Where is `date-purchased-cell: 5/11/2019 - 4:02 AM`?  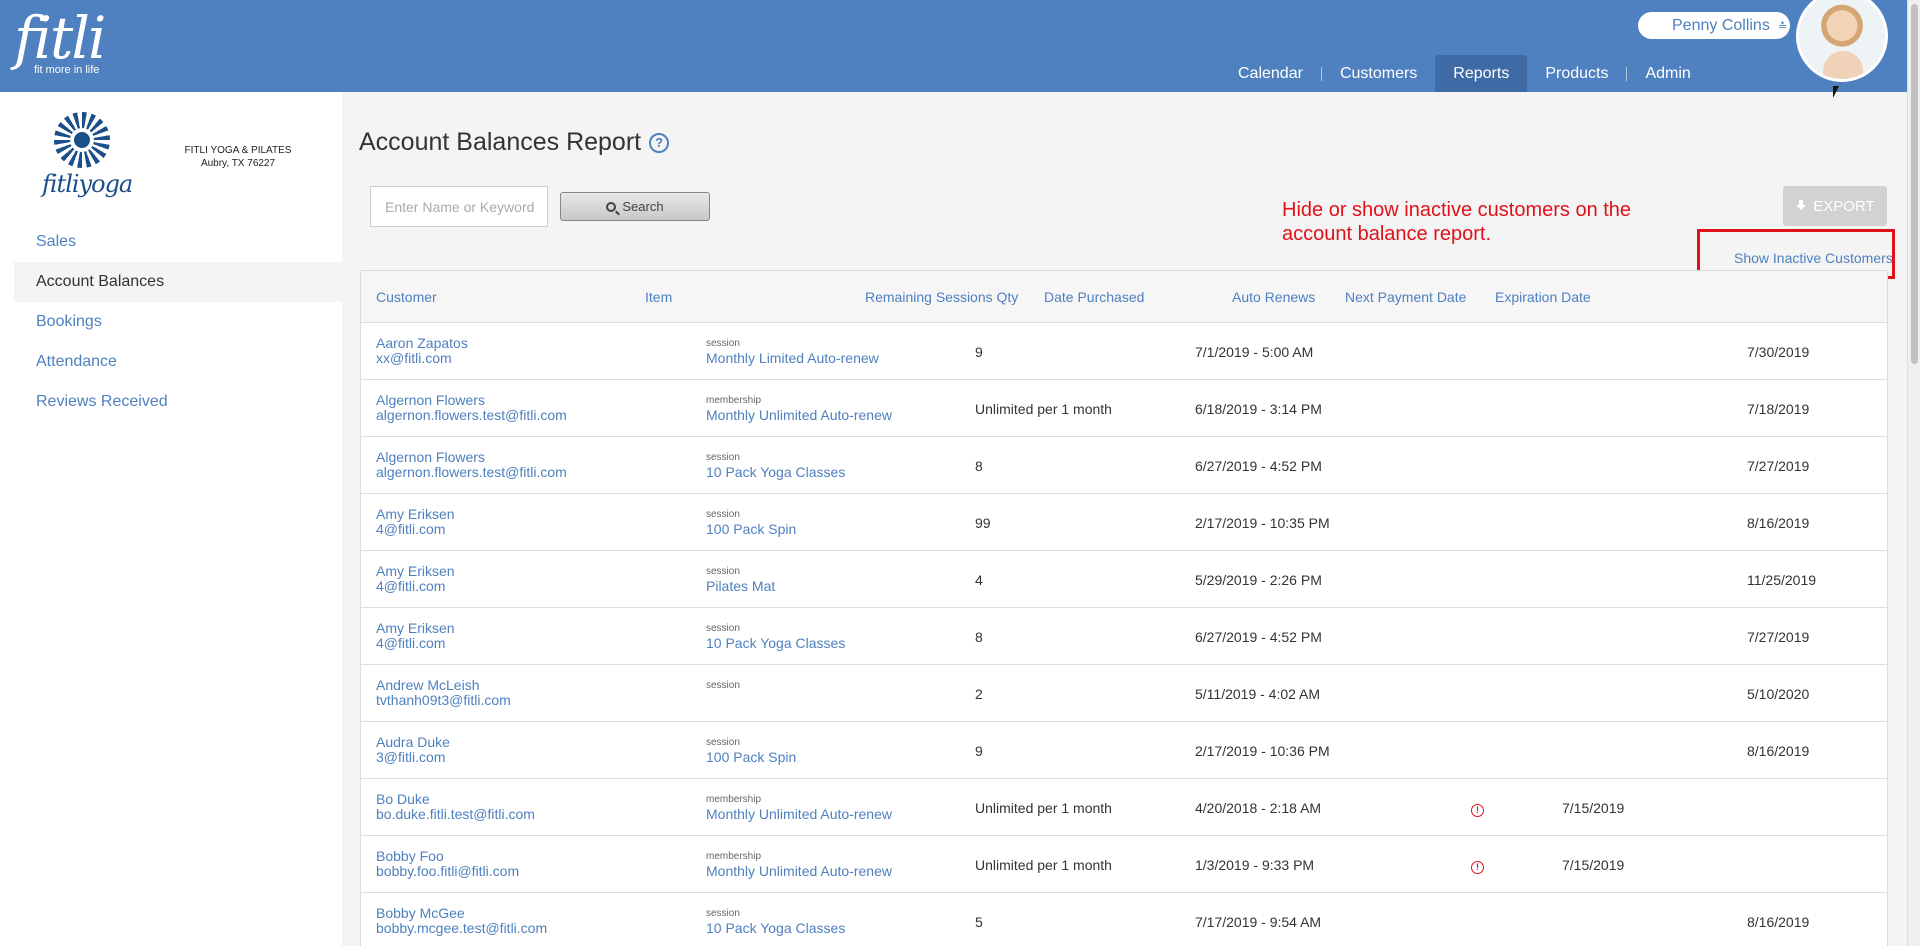
date-purchased-cell: 5/11/2019 - 4:02 AM is located at coordinates (1258, 694).